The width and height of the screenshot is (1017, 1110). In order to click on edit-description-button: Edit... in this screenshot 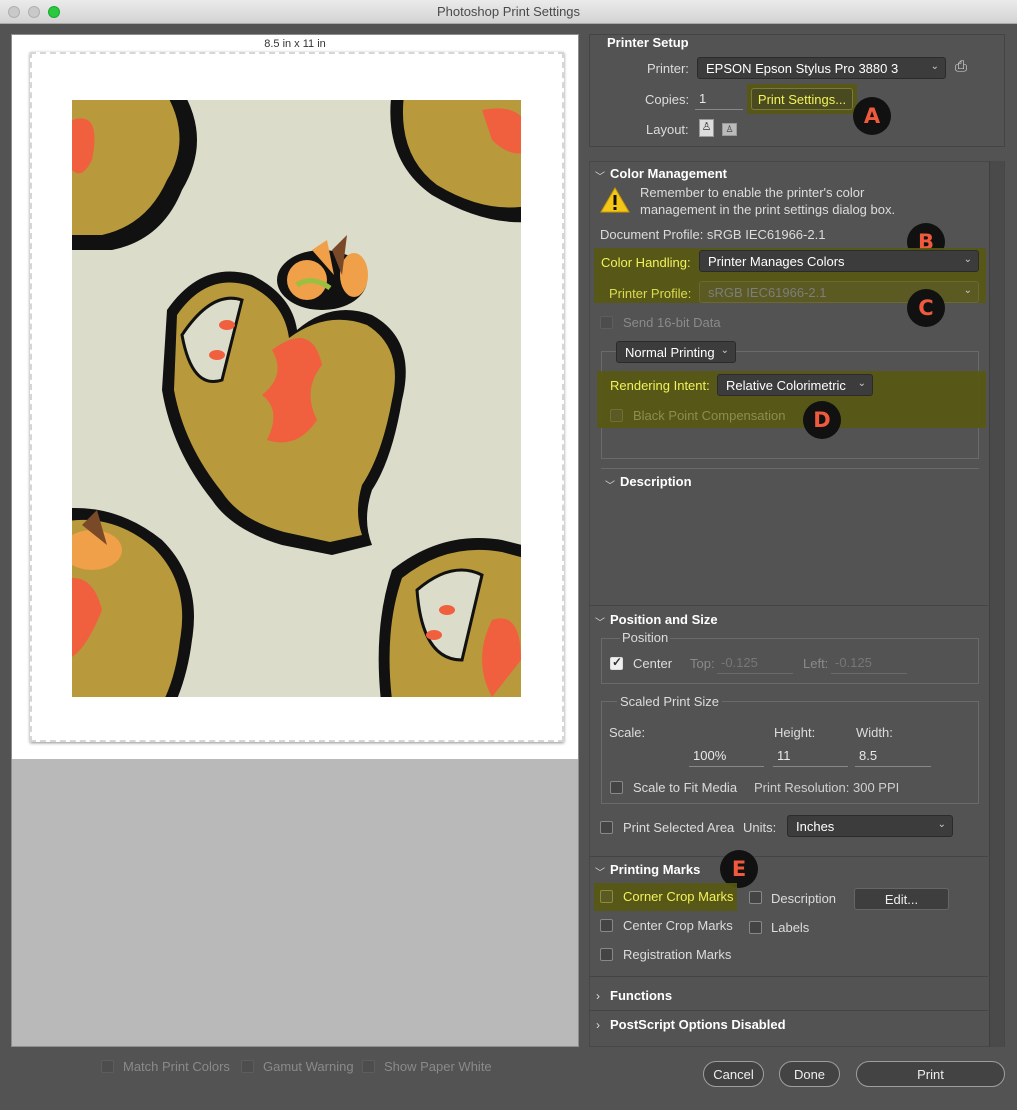, I will do `click(901, 899)`.